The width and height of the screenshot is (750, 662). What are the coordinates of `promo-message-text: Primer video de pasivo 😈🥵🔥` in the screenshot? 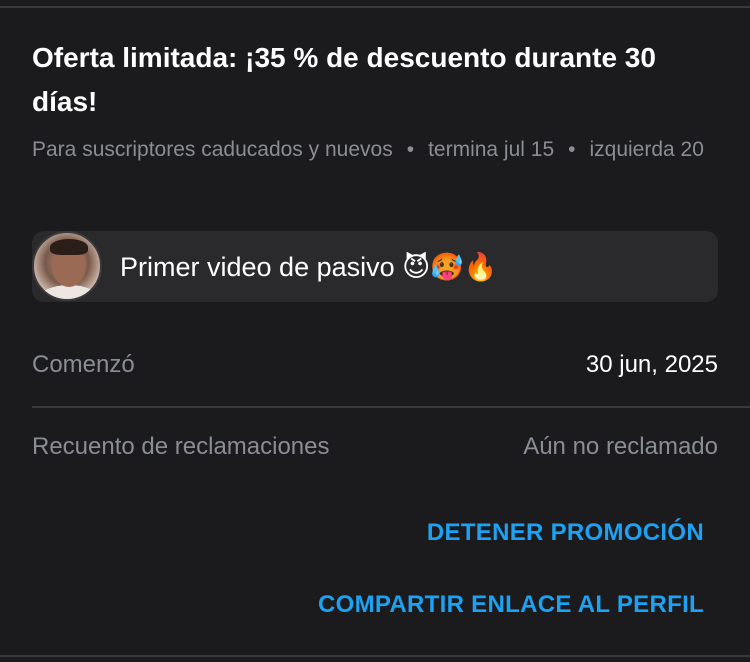 It's located at (309, 267).